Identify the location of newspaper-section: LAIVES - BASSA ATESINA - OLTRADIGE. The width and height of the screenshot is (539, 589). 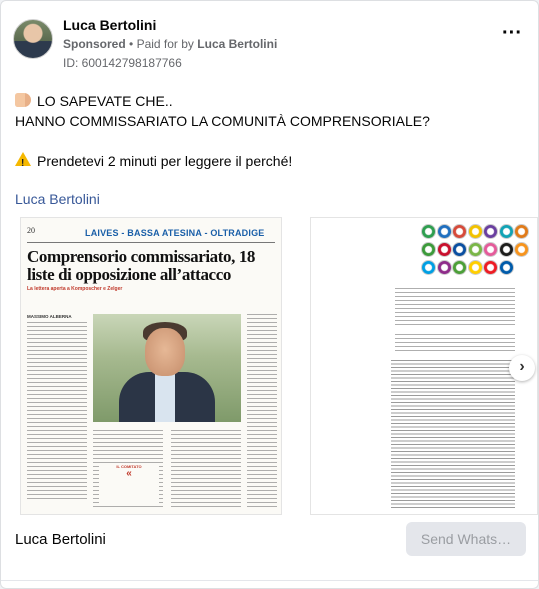
(175, 233).